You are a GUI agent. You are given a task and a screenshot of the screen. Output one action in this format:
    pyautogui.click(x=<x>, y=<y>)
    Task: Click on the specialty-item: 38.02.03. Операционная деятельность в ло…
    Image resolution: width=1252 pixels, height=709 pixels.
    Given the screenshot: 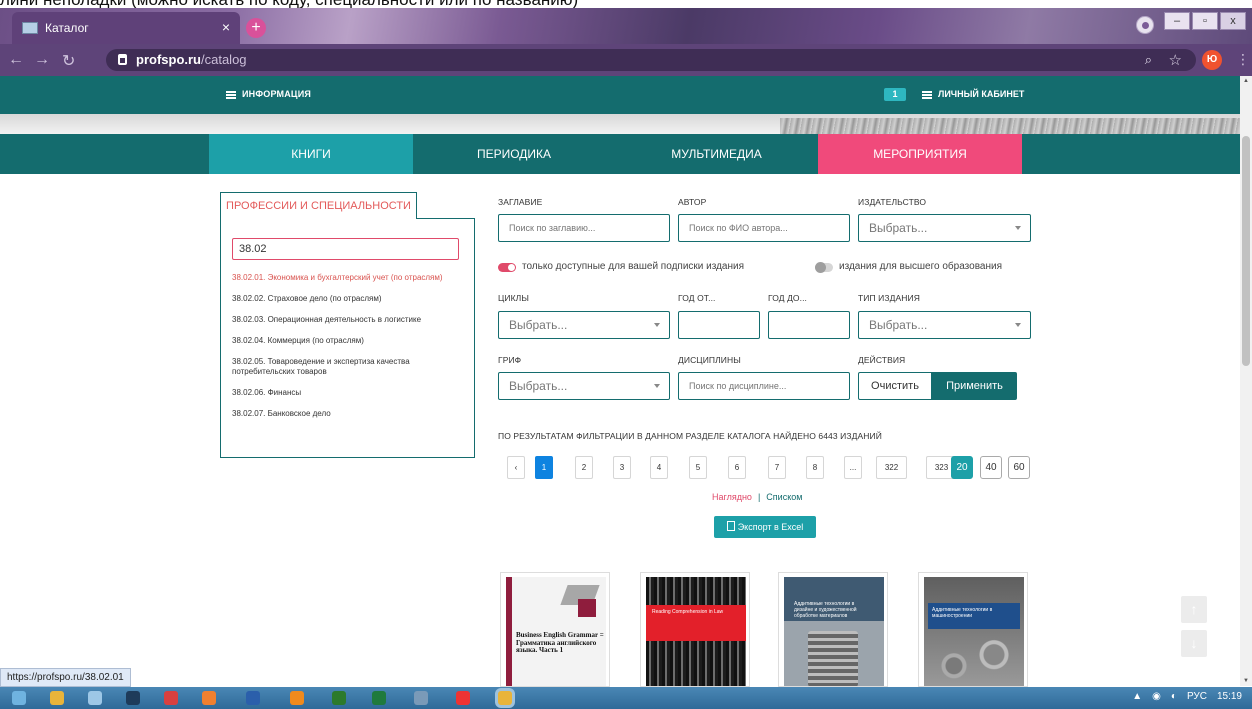 What is the action you would take?
    pyautogui.click(x=350, y=320)
    